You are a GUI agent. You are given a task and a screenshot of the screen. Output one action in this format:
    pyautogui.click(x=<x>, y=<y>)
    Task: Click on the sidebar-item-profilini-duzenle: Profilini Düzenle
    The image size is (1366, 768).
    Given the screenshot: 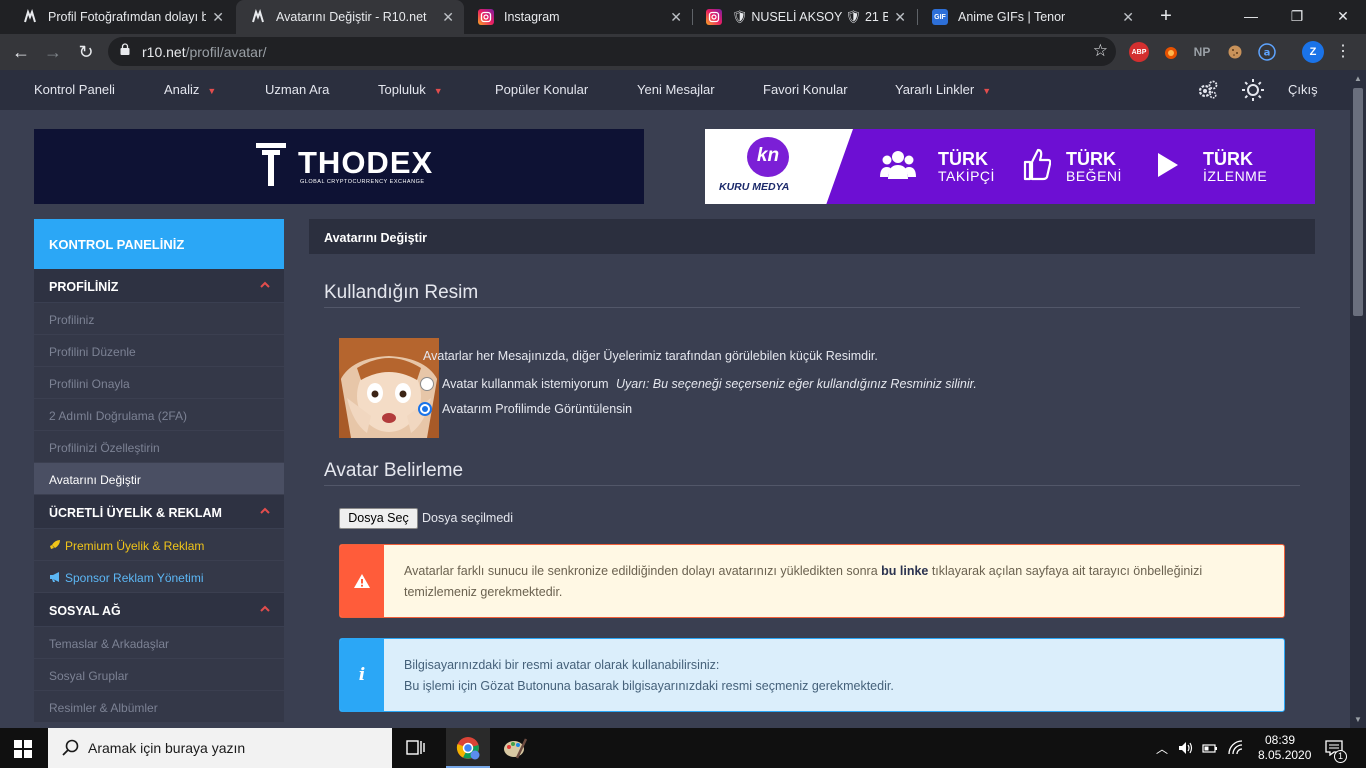 What is the action you would take?
    pyautogui.click(x=159, y=351)
    